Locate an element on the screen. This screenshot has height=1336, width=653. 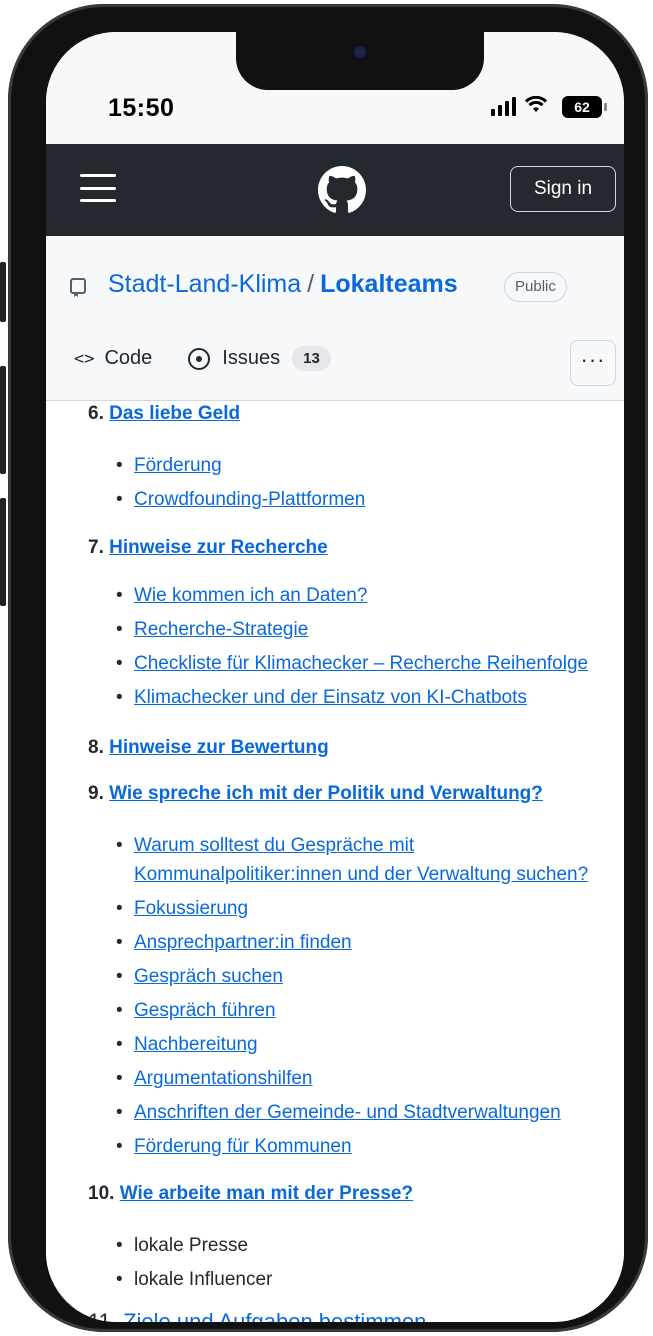
list-item: Crowdfounding-Plattformen is located at coordinates (249, 500).